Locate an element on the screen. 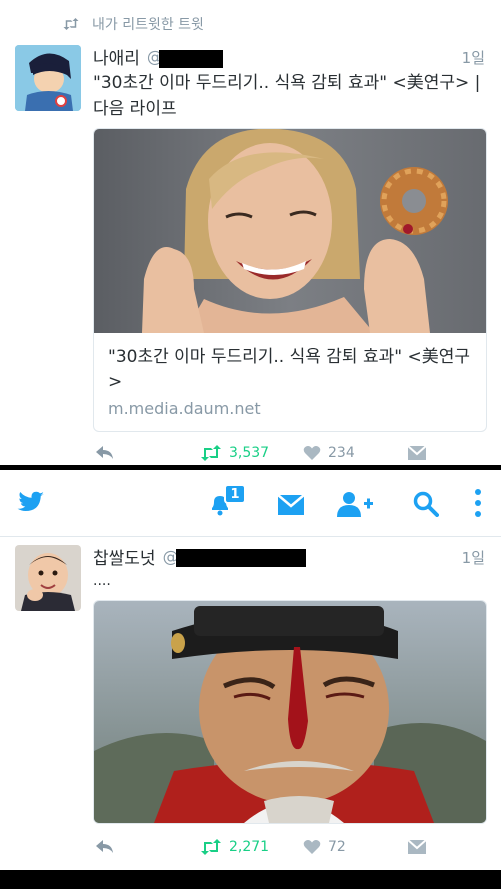  more-vertical-icon is located at coordinates (478, 503).